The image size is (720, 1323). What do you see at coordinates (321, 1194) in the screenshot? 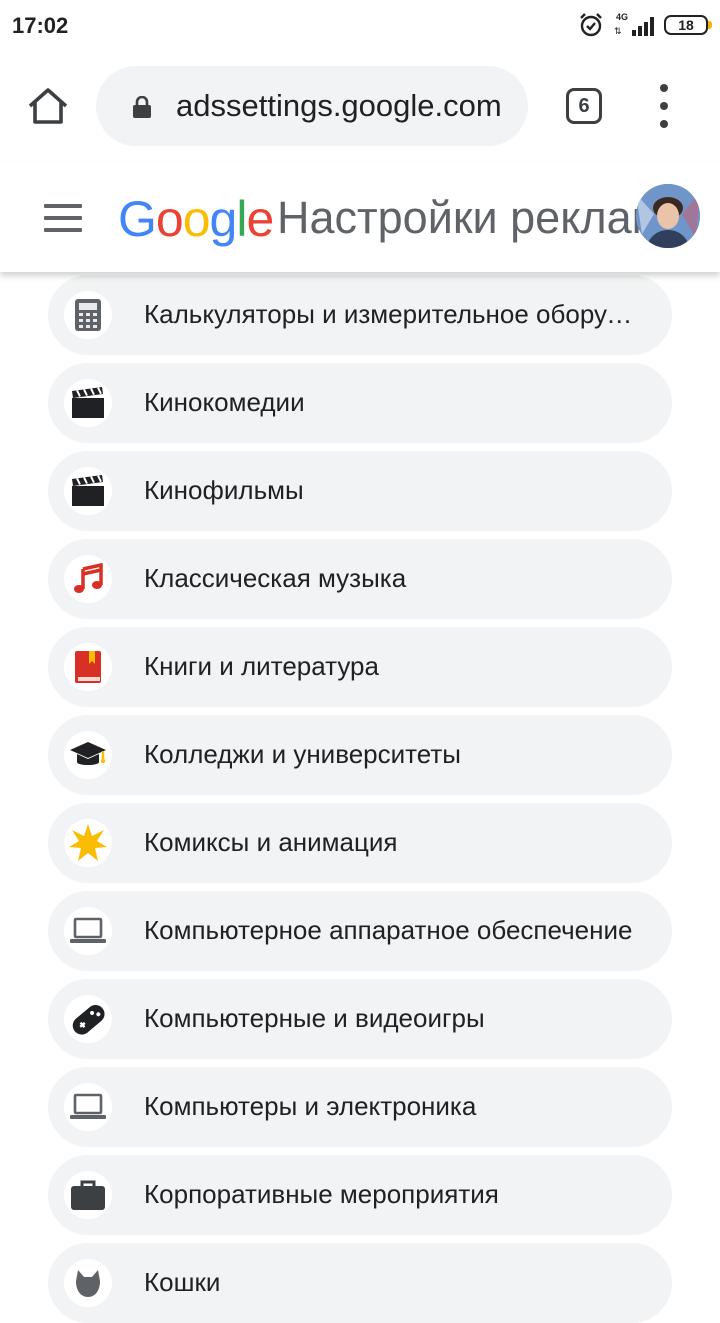
I see `topic-label: Корпоративные мероприятия` at bounding box center [321, 1194].